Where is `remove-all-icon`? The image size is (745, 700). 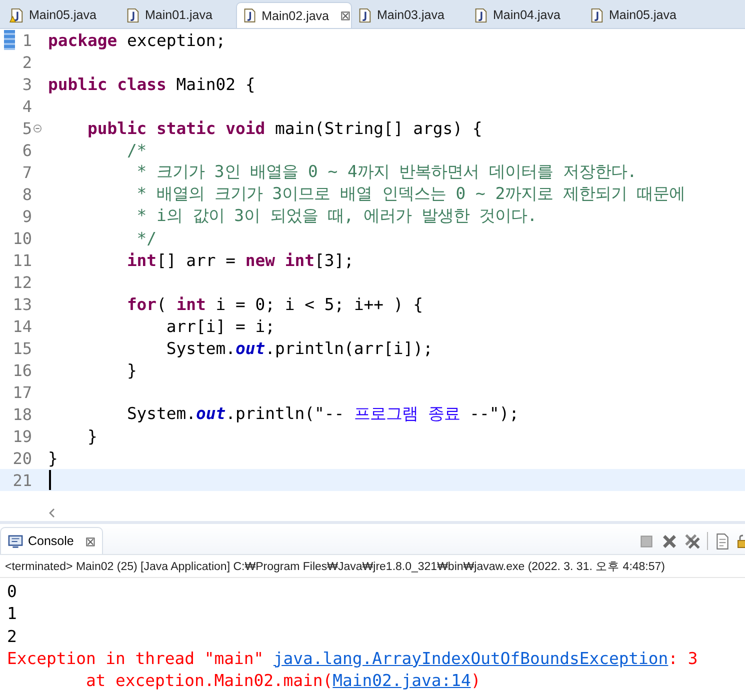 remove-all-icon is located at coordinates (692, 541).